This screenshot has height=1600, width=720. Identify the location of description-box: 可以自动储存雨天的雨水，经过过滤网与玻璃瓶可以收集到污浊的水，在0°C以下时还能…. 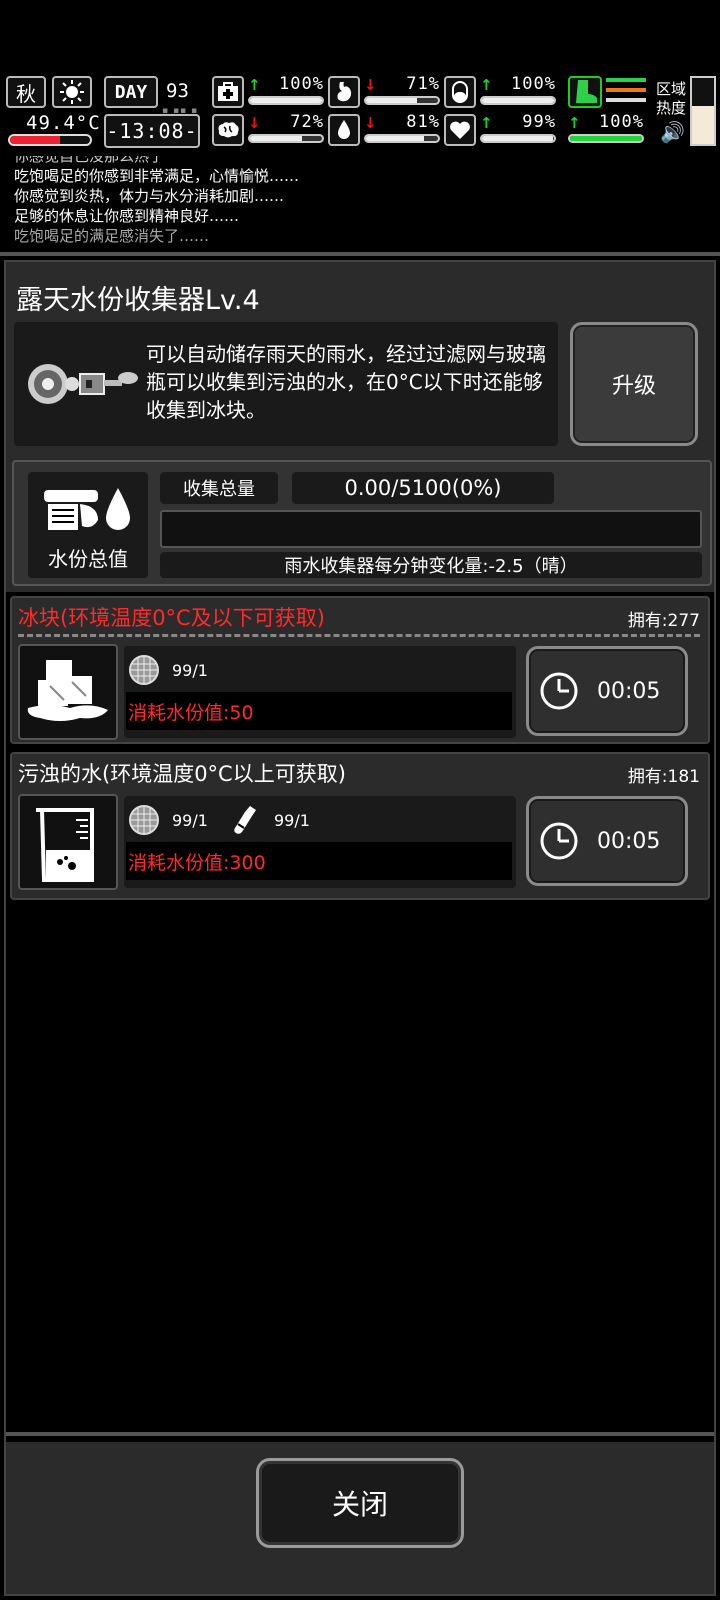
(286, 384).